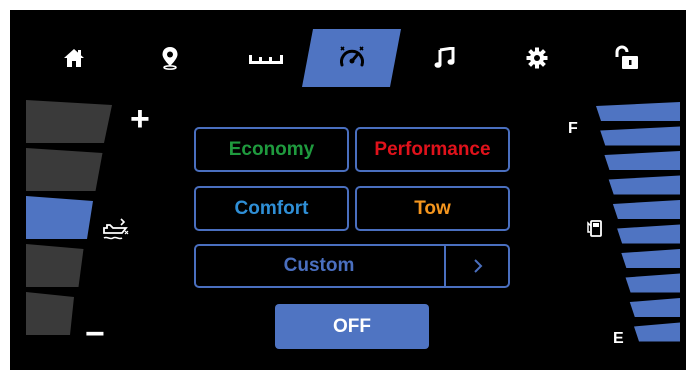  I want to click on custom-mode-button: Custom, so click(319, 266).